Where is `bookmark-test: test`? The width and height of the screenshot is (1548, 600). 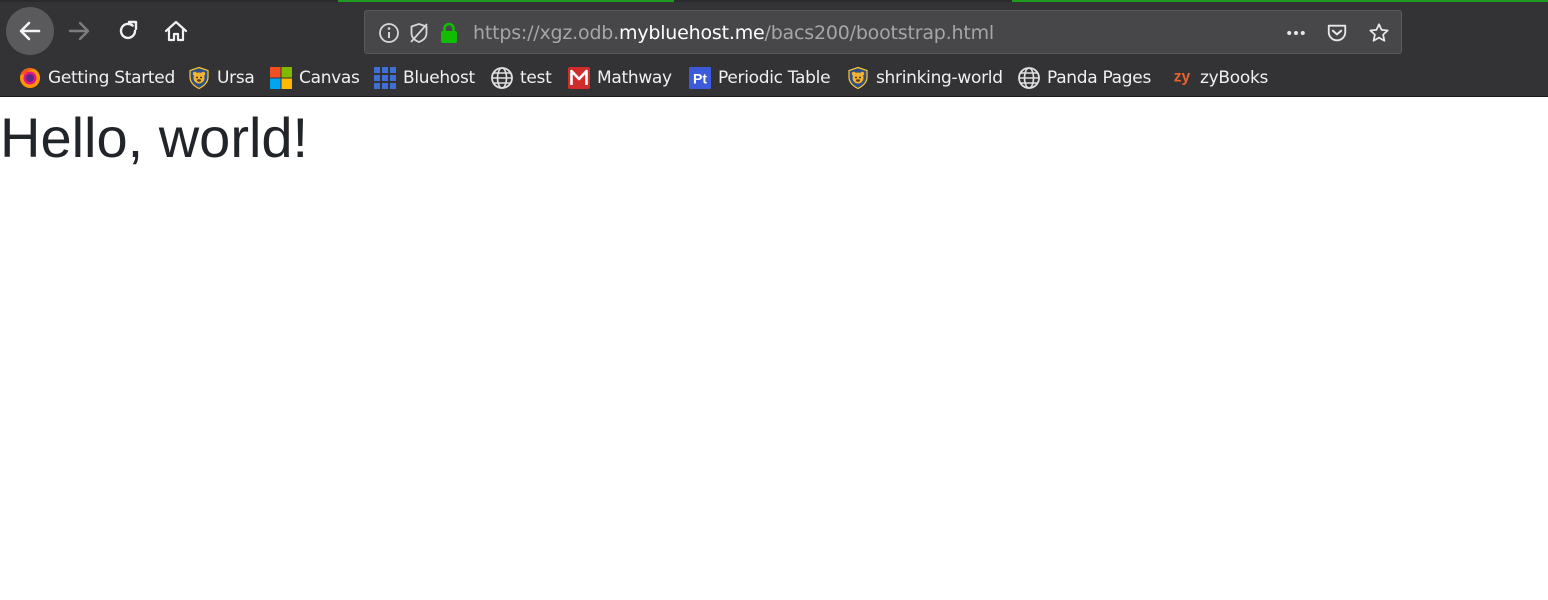 bookmark-test: test is located at coordinates (521, 78).